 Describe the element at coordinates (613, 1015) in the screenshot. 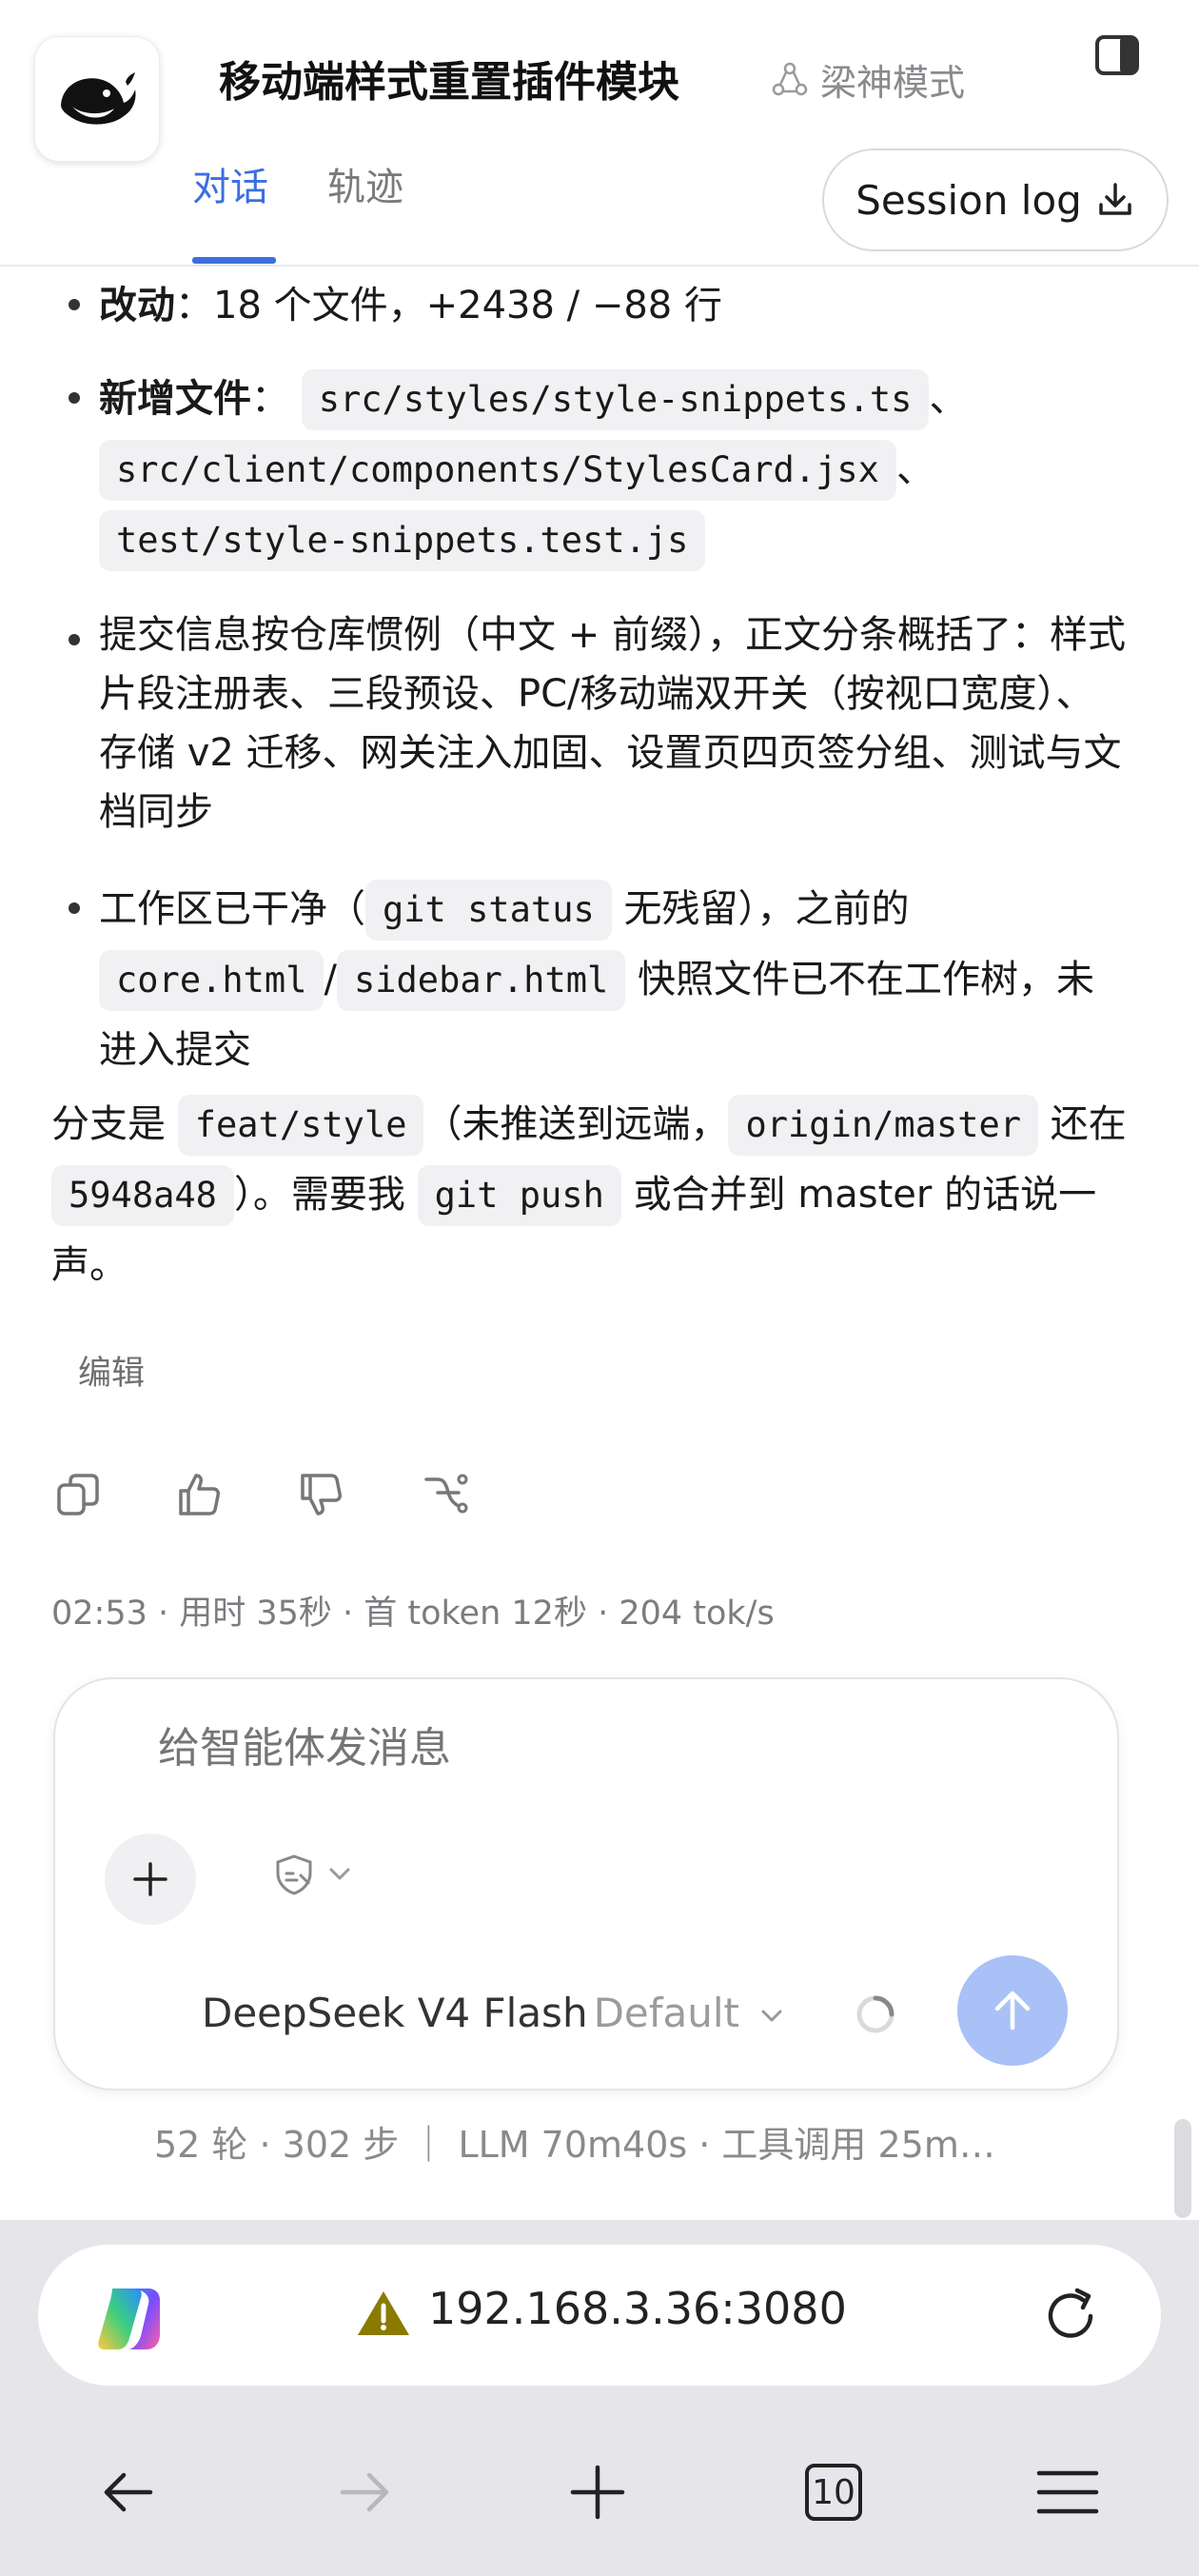

I see `list-item-continuation: core.html / sidebar.html 快照文件已不在工作树，未进入提交` at that location.